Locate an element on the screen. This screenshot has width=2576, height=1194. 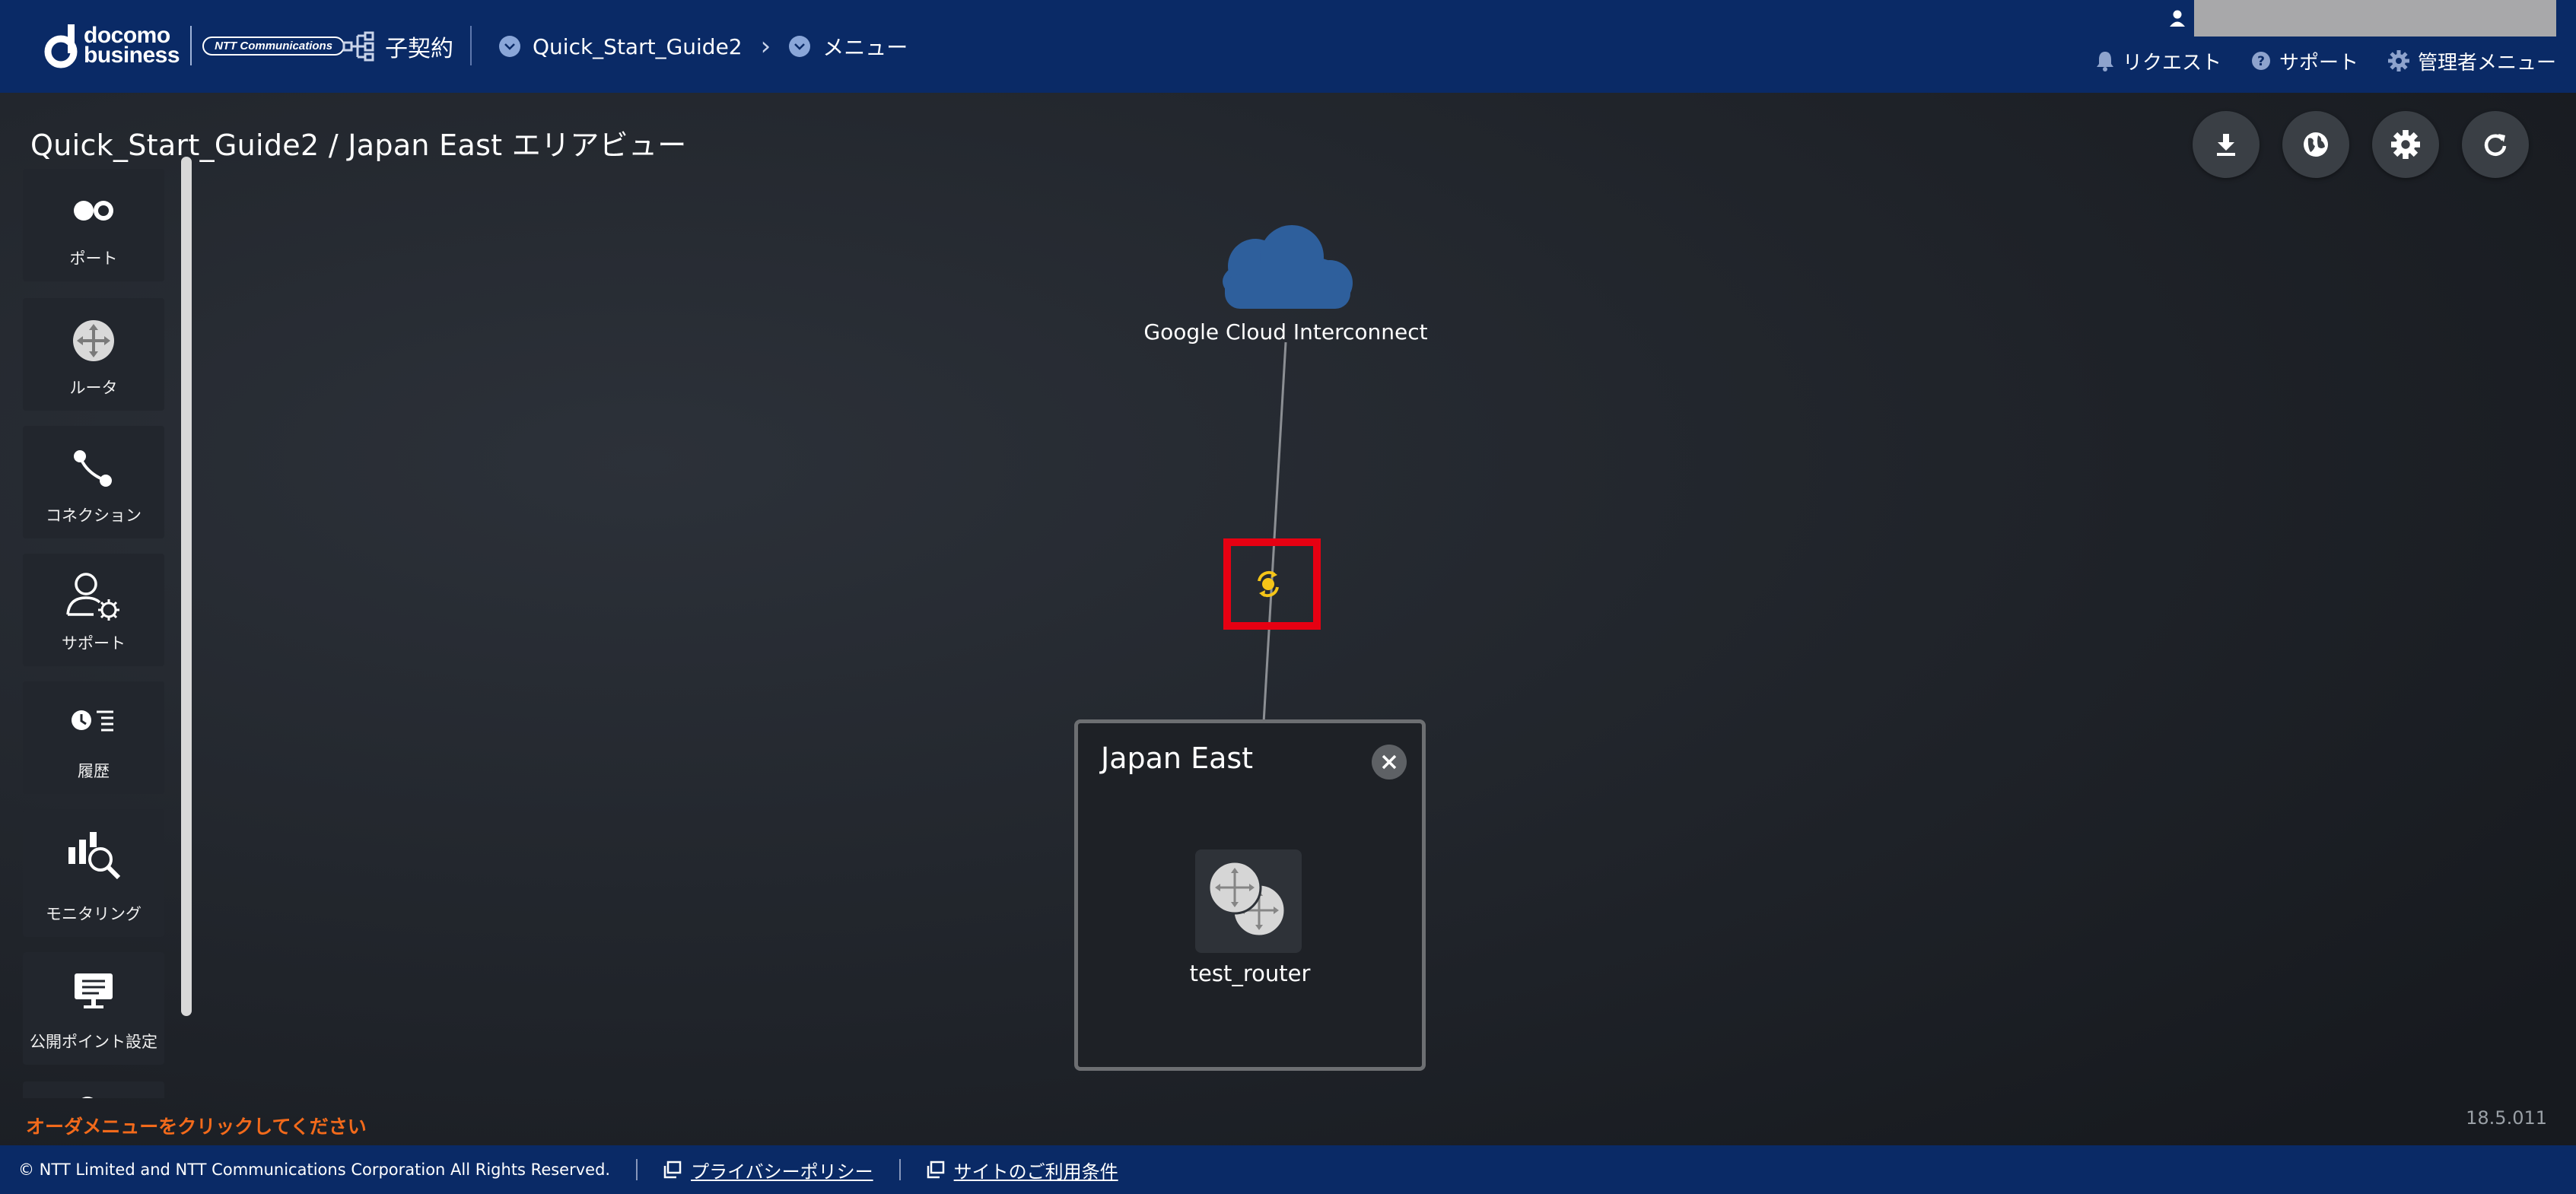
region-japan-east: Japan East test_router is located at coordinates (1250, 895).